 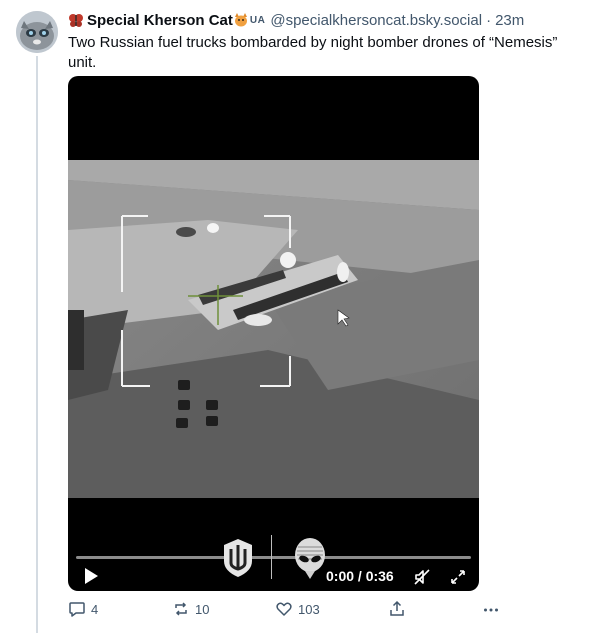 I want to click on more-icon, so click(x=491, y=610).